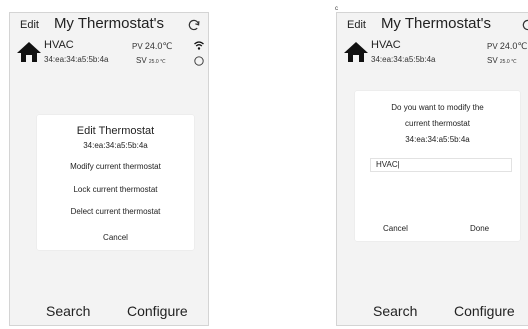 The width and height of the screenshot is (528, 329). Describe the element at coordinates (199, 45) in the screenshot. I see `wifi-icon` at that location.